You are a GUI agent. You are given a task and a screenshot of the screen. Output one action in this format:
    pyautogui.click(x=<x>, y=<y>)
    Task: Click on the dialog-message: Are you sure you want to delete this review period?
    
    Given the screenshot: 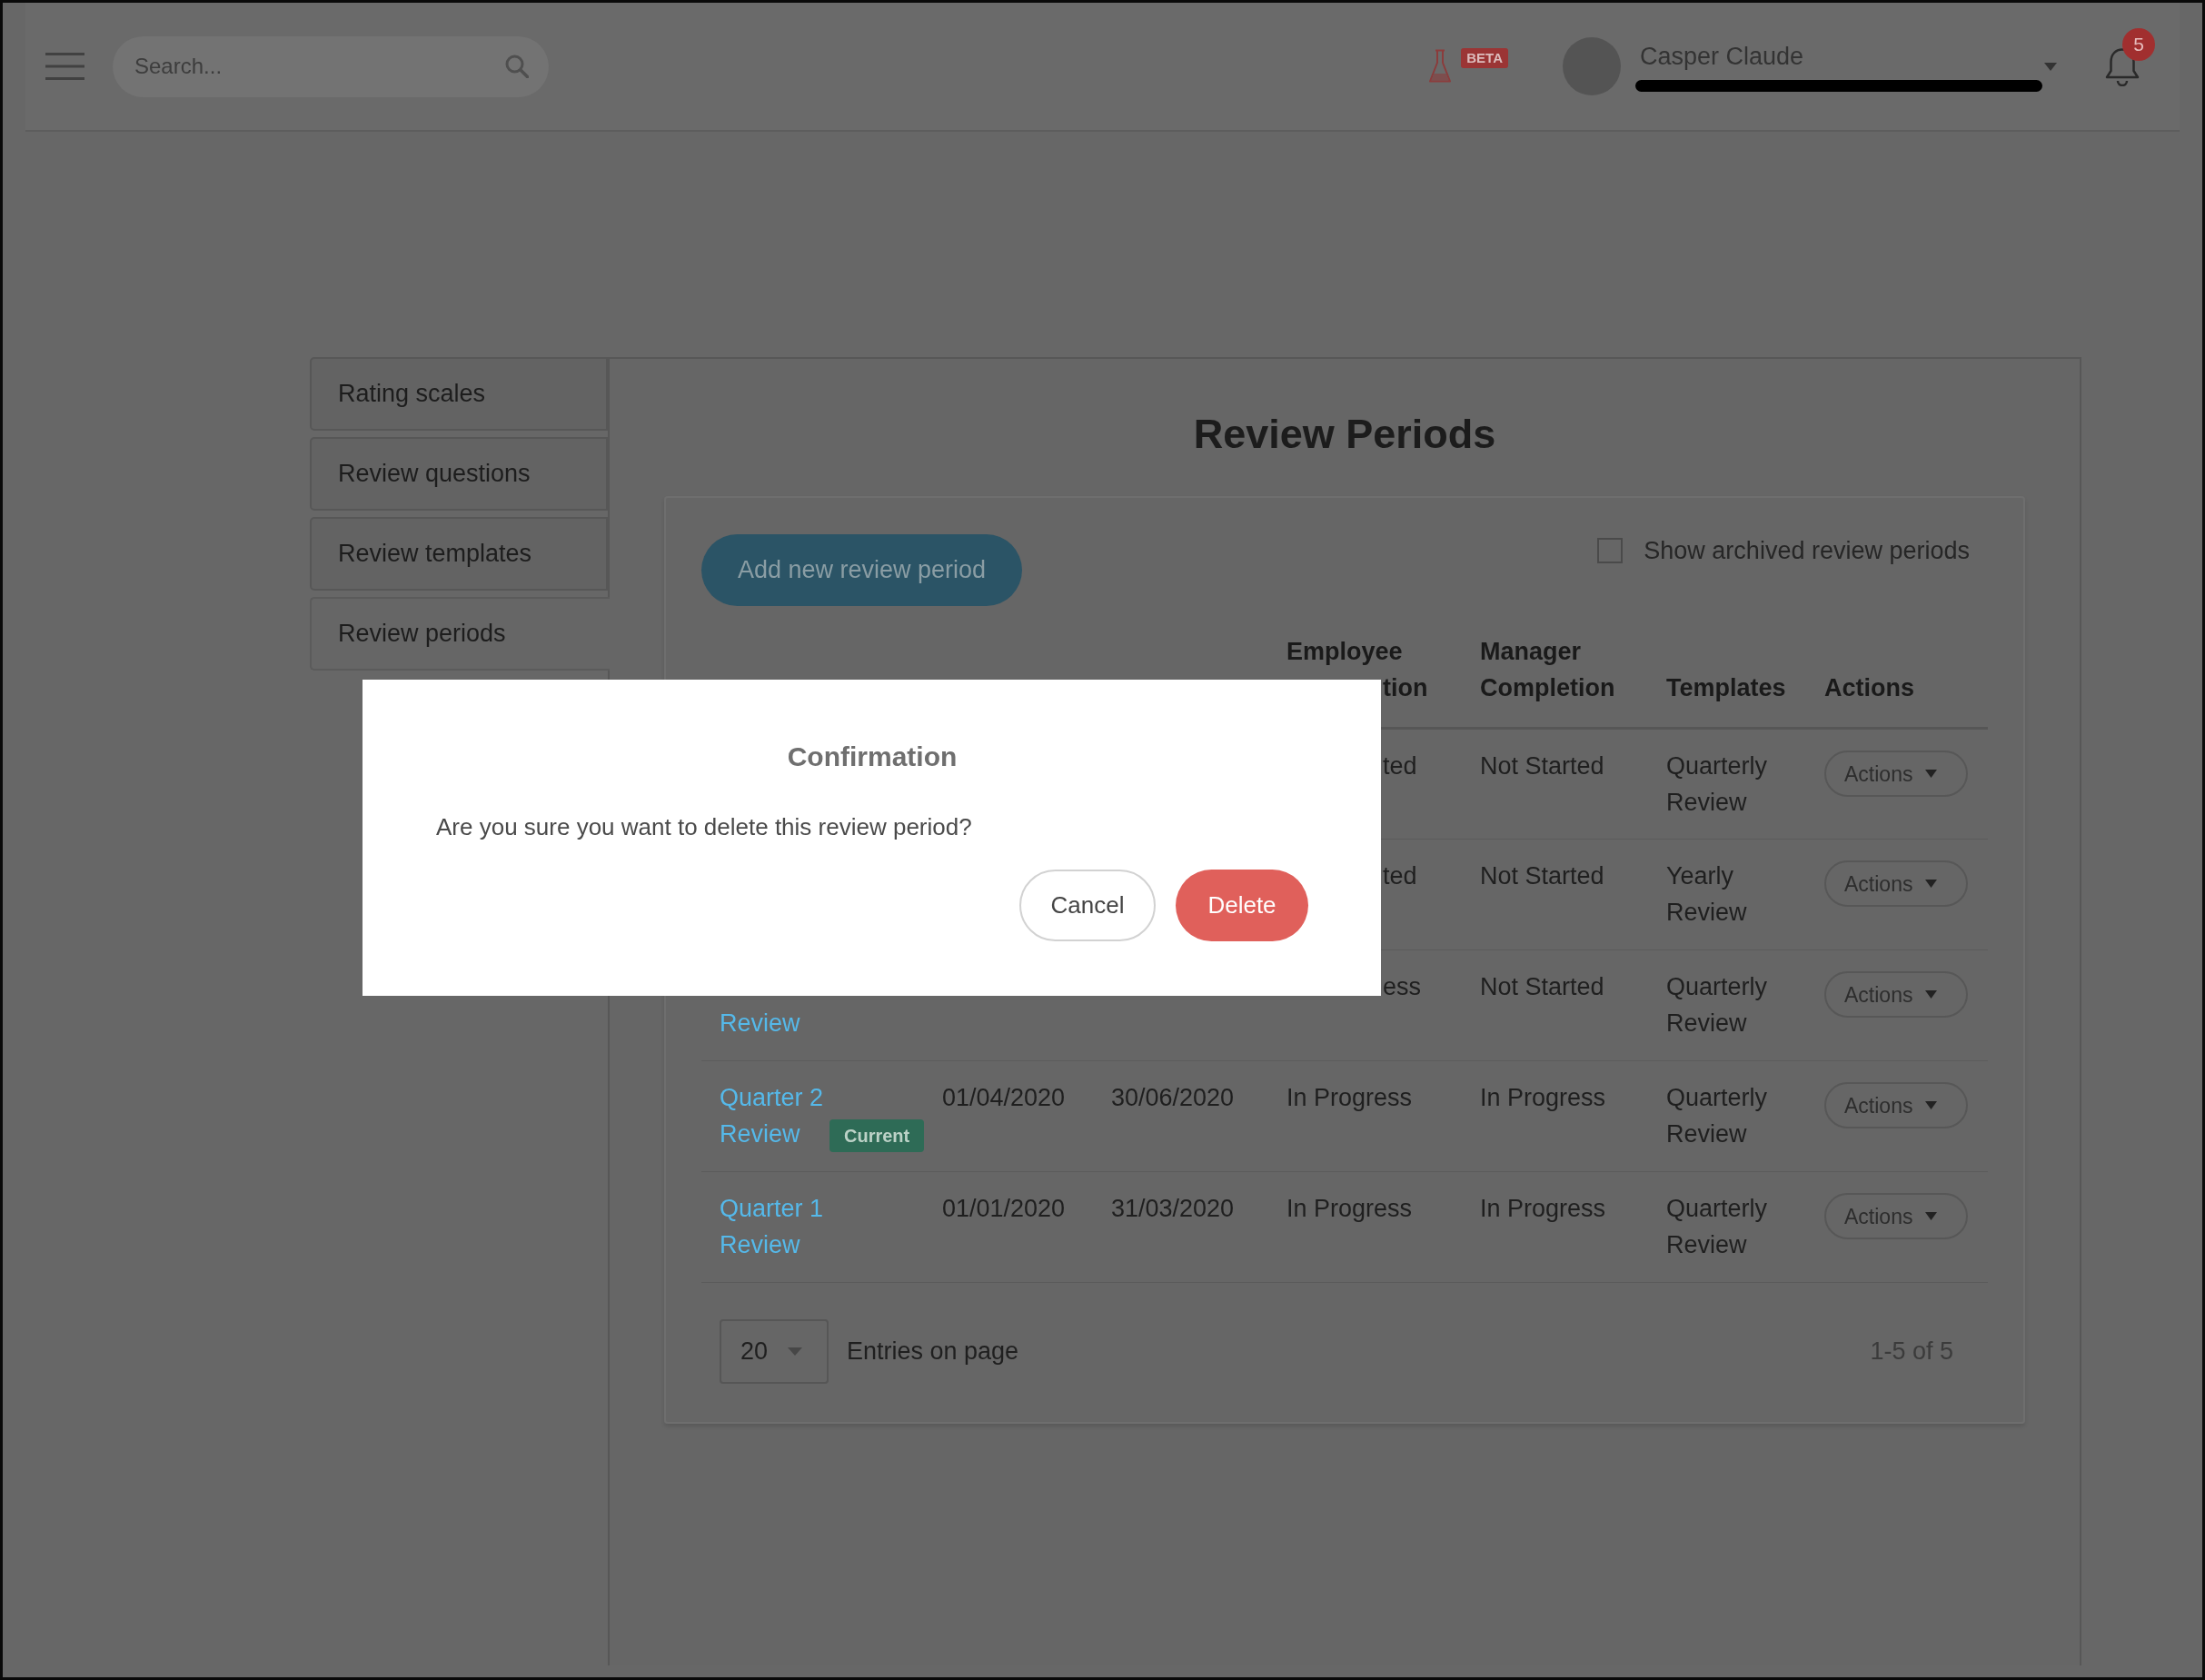 What is the action you would take?
    pyautogui.click(x=704, y=827)
    